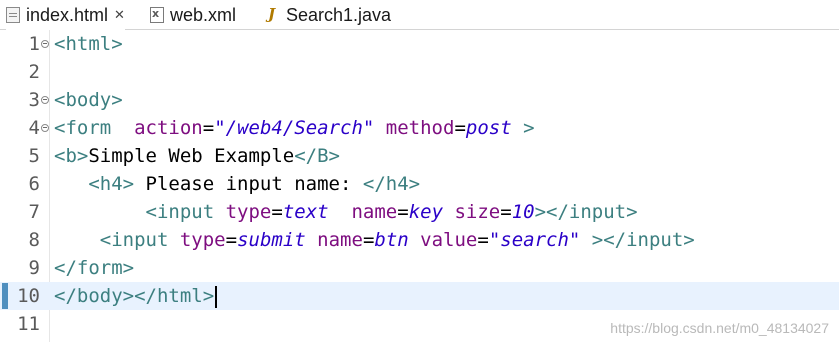 The width and height of the screenshot is (839, 342). Describe the element at coordinates (34, 72) in the screenshot. I see `line-number: 2` at that location.